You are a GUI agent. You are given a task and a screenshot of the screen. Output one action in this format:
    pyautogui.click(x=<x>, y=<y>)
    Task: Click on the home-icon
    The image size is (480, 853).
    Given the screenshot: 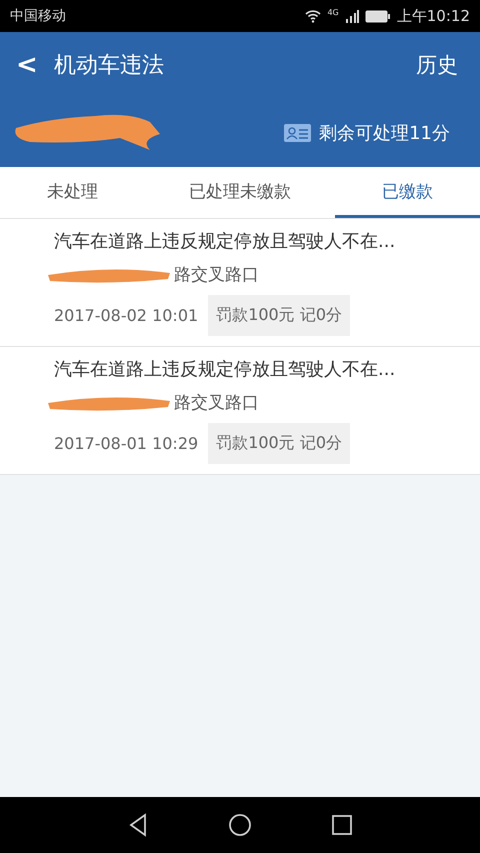 What is the action you would take?
    pyautogui.click(x=240, y=825)
    